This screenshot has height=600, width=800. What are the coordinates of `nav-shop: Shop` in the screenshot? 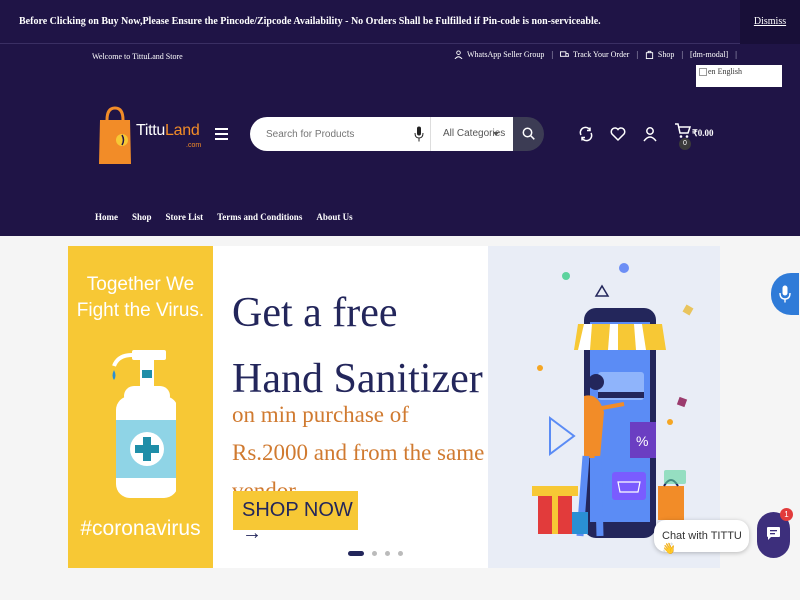 It's located at (142, 217).